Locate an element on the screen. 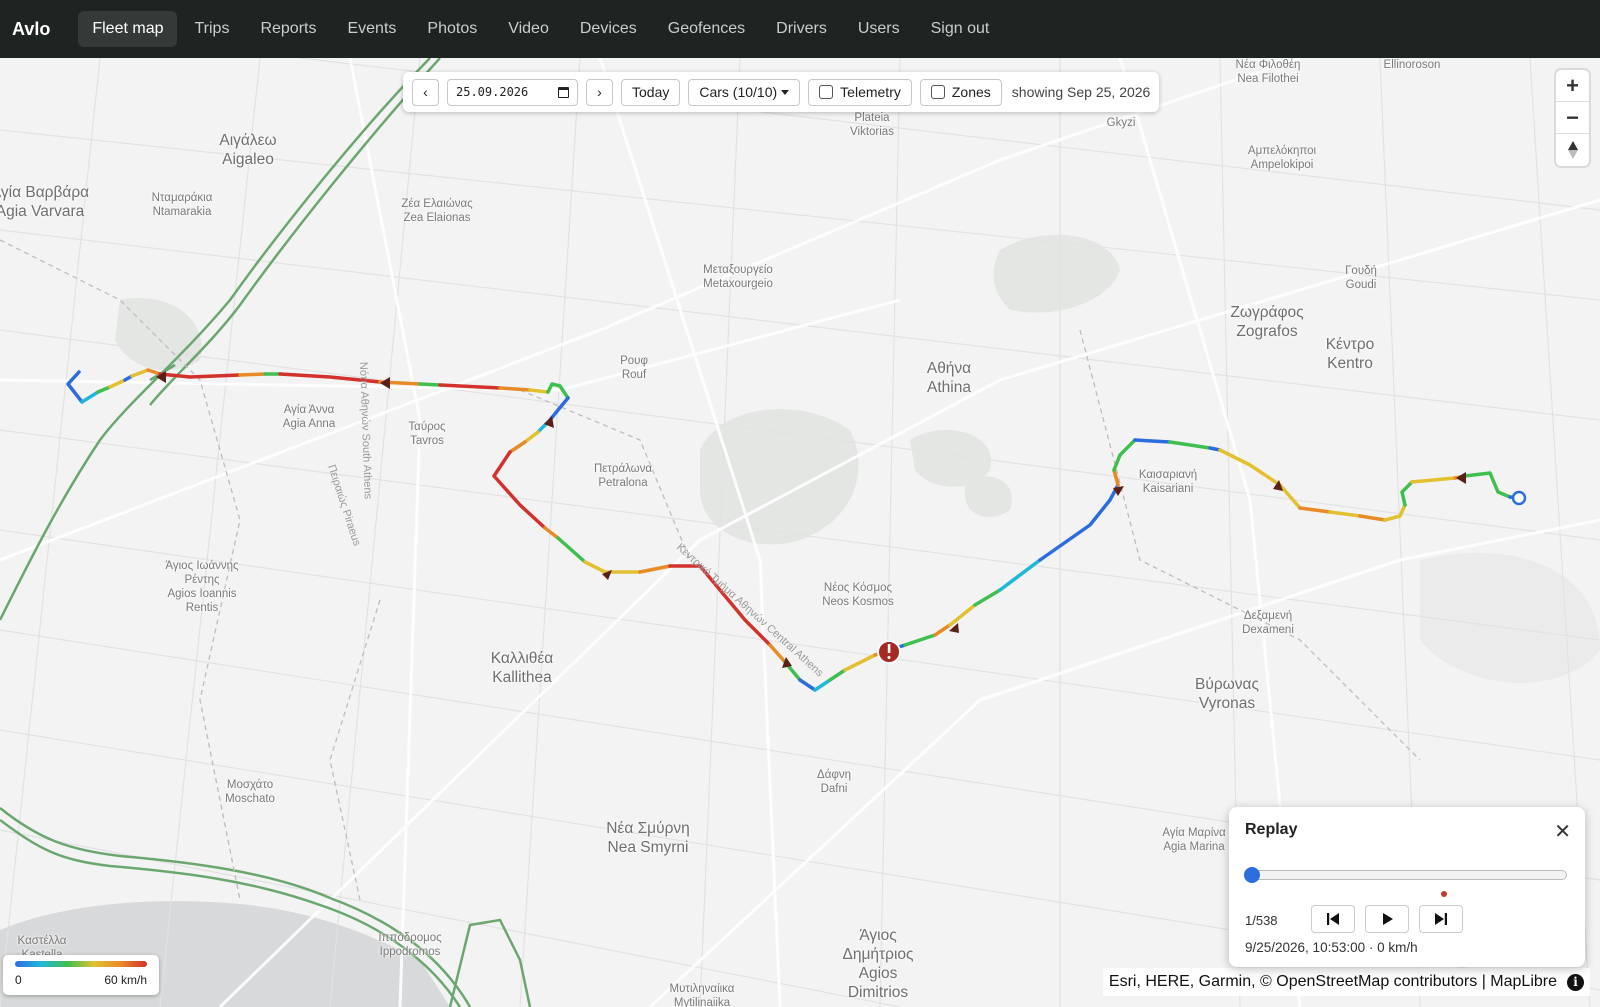 The height and width of the screenshot is (1007, 1600). place-gkyzi: Gkyzi is located at coordinates (1121, 123).